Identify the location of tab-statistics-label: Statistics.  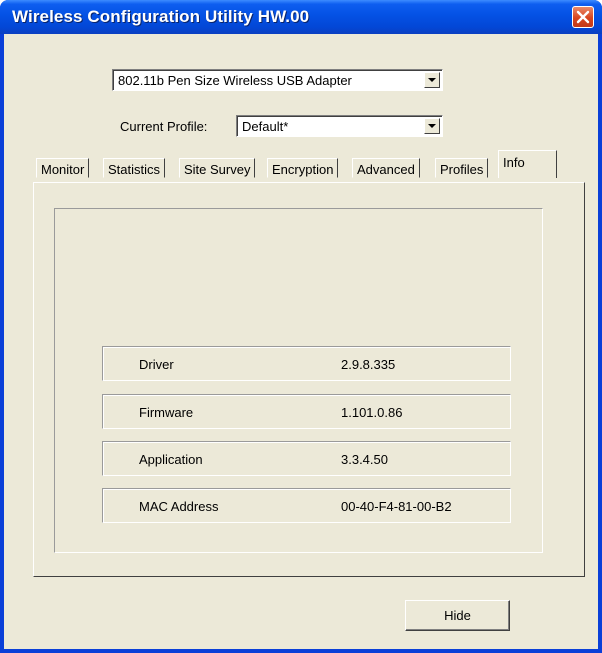
(134, 169).